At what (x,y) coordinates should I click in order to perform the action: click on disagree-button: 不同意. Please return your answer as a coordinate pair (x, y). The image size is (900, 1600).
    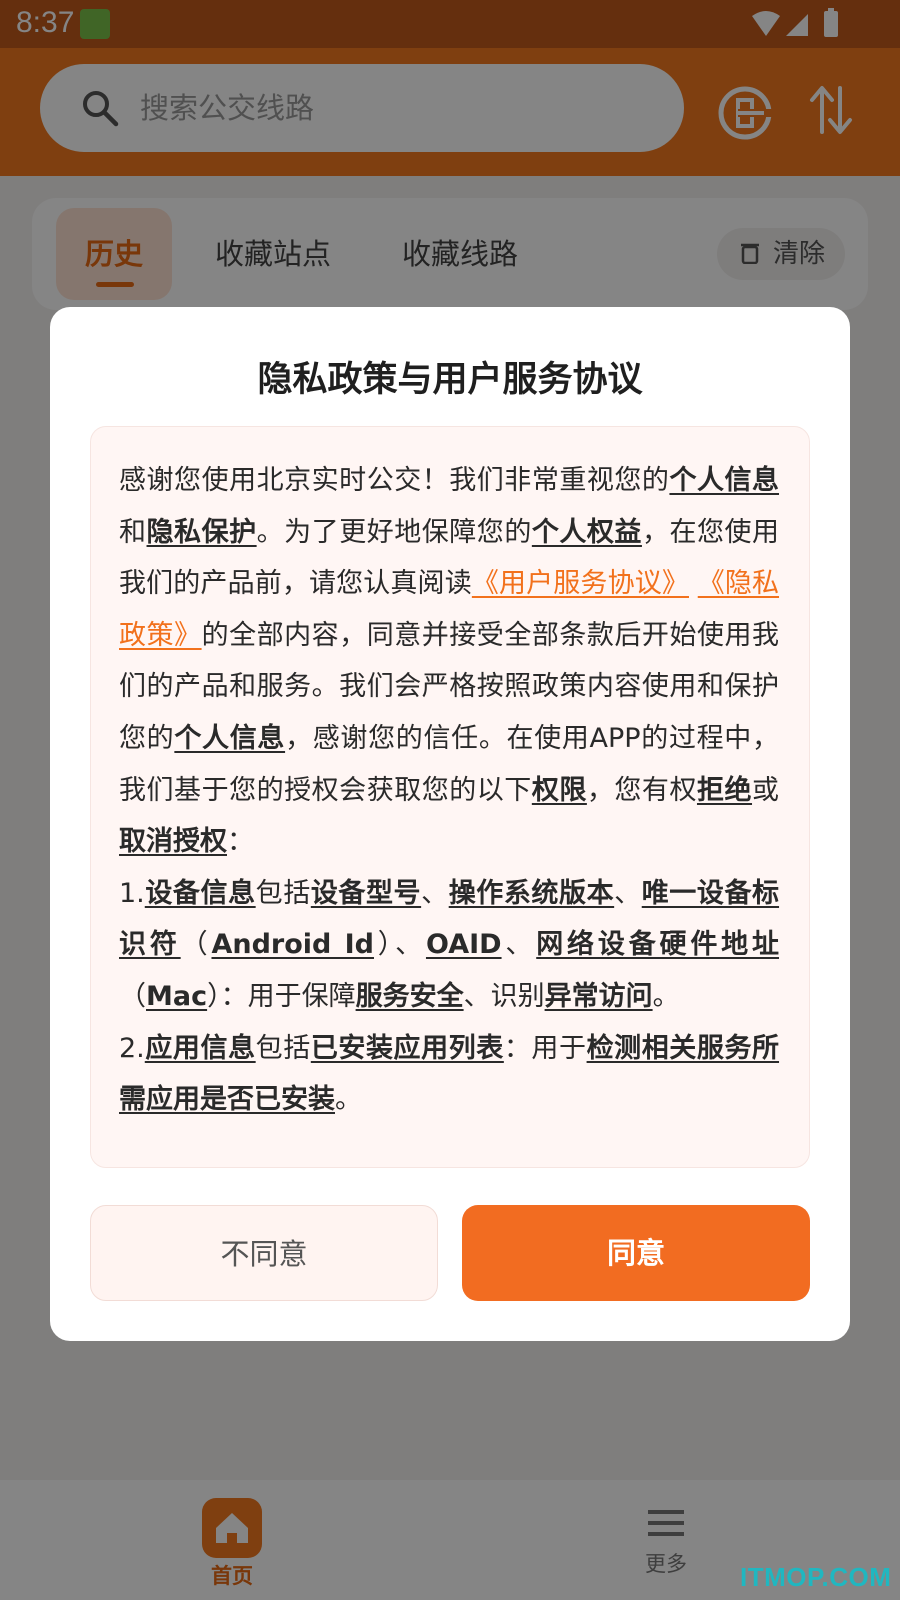
    Looking at the image, I should click on (264, 1253).